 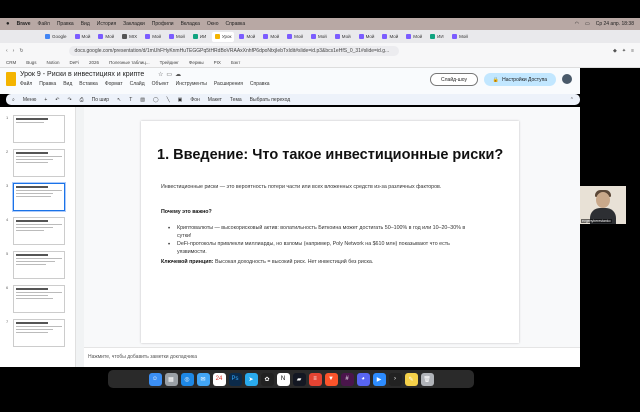 I want to click on apple-icon: ●, so click(x=8, y=24).